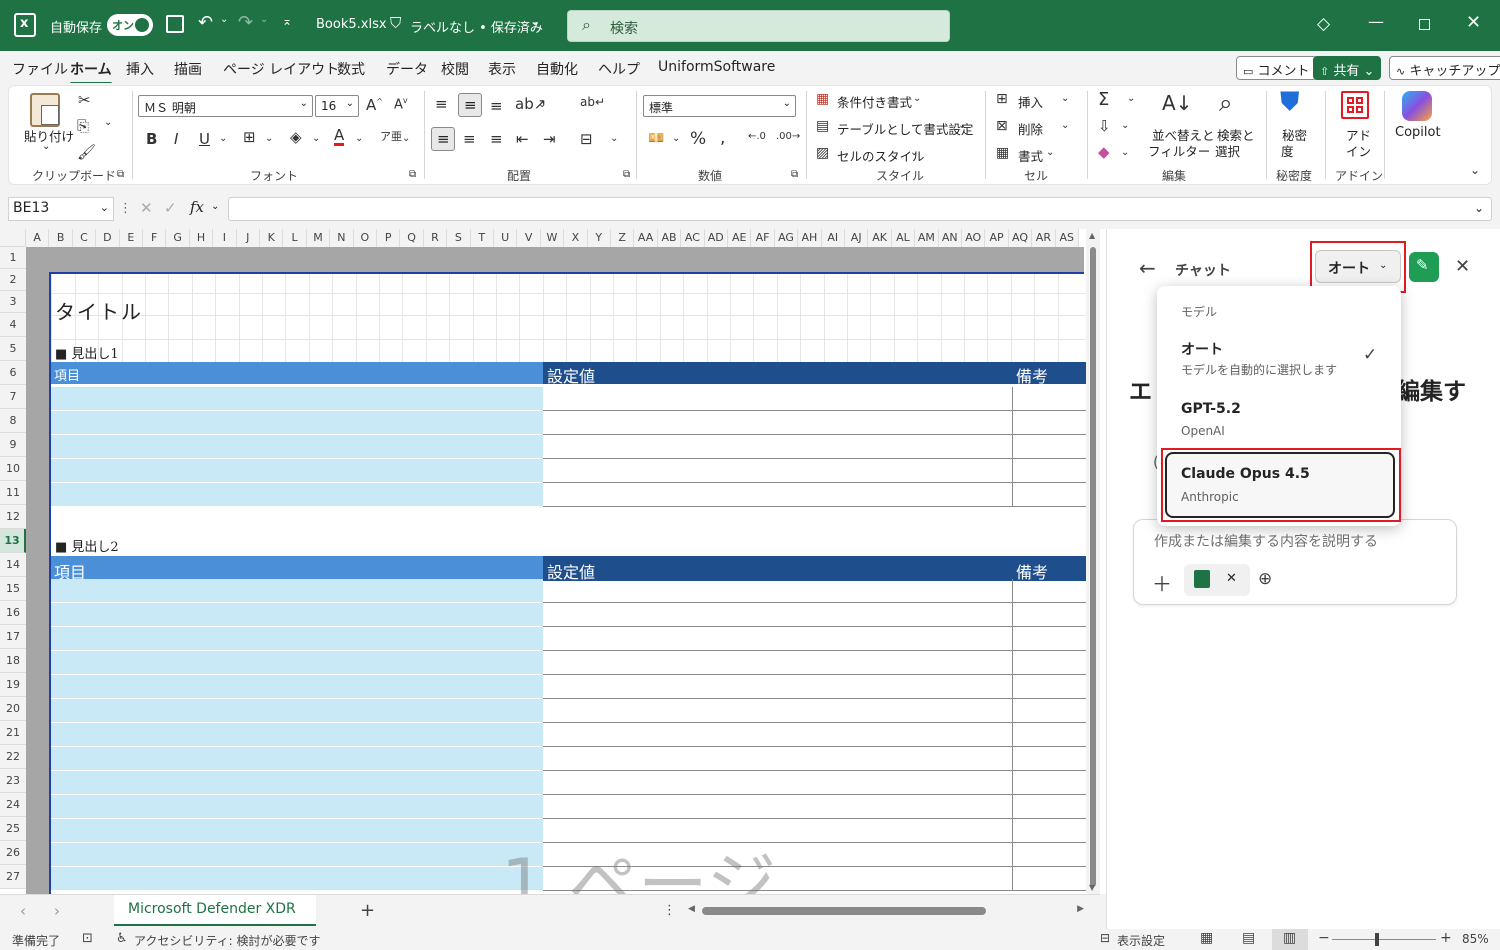 The image size is (1500, 950). Describe the element at coordinates (1424, 267) in the screenshot. I see `new-chat-button: ✎` at that location.